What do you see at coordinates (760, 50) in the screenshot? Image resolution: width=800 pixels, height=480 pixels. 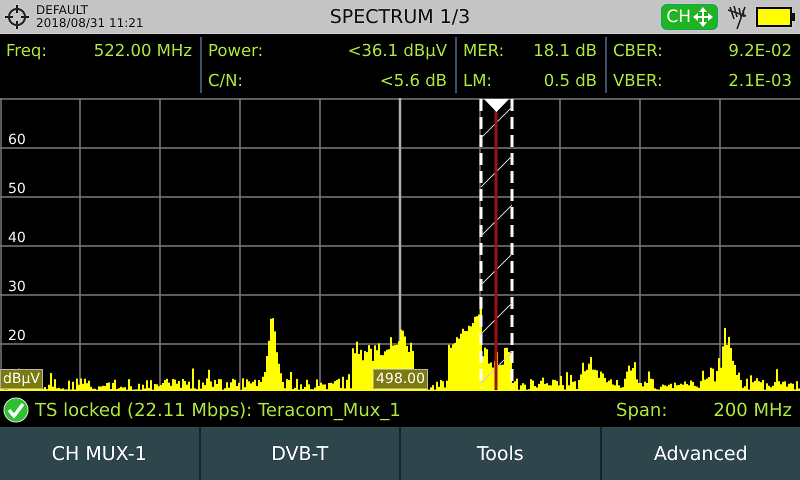 I see `measurement-value: 9.2E-02` at bounding box center [760, 50].